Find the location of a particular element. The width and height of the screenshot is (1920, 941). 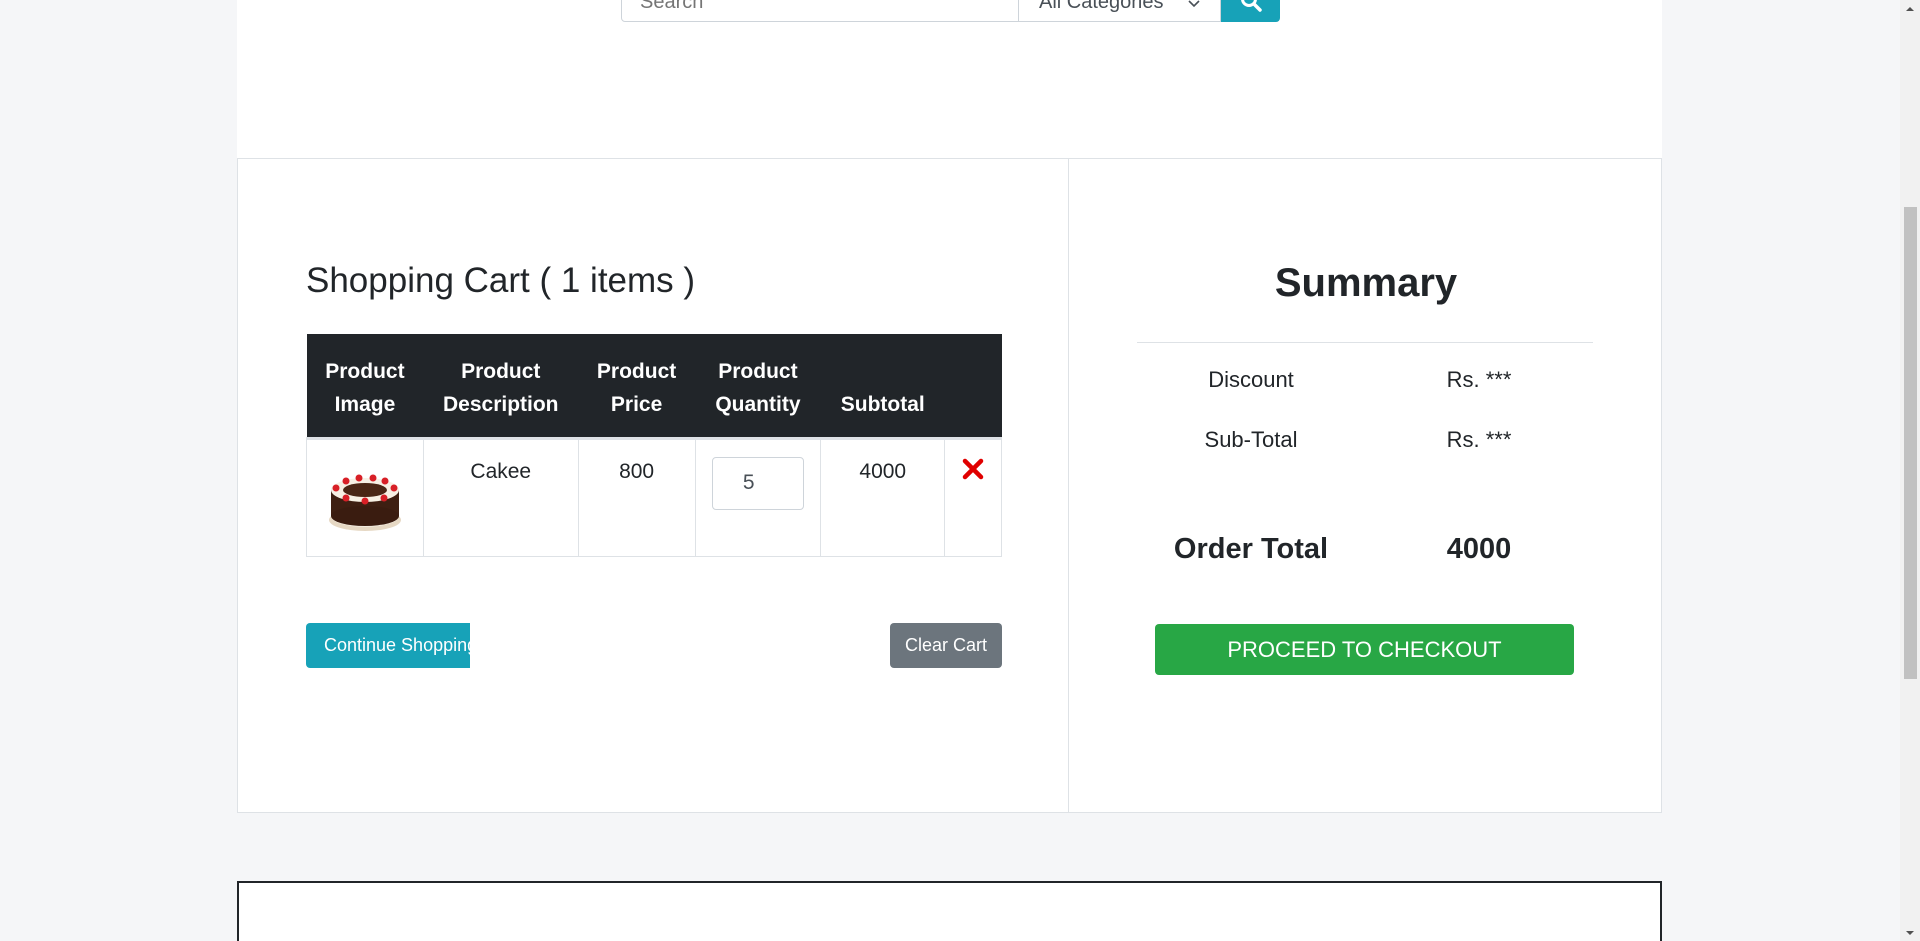

search-input is located at coordinates (820, 11).